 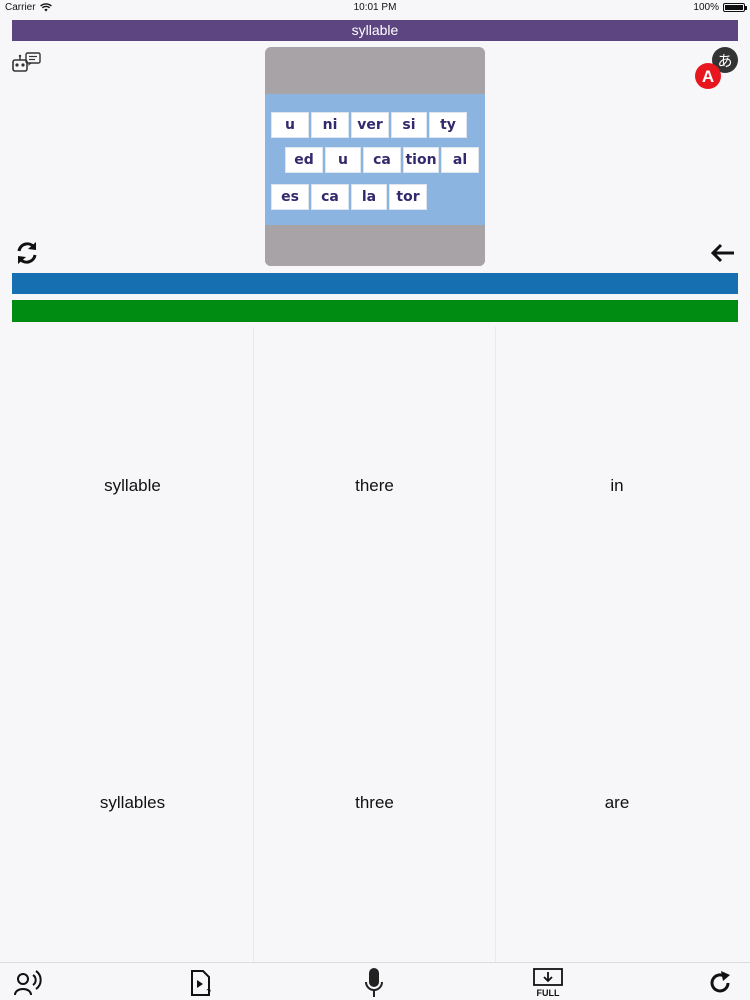 I want to click on card-bottom-band, so click(x=375, y=245).